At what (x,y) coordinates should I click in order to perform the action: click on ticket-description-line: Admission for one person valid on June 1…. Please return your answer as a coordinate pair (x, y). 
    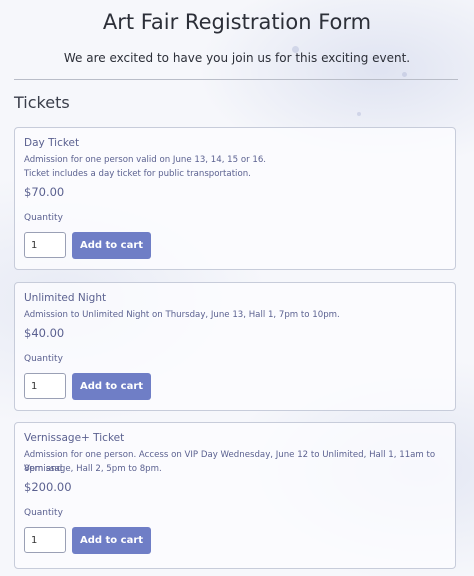
    Looking at the image, I should click on (145, 160).